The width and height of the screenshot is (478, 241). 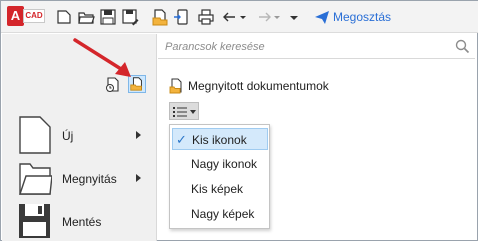 I want to click on application-menu-button: A CAD, so click(x=26, y=16).